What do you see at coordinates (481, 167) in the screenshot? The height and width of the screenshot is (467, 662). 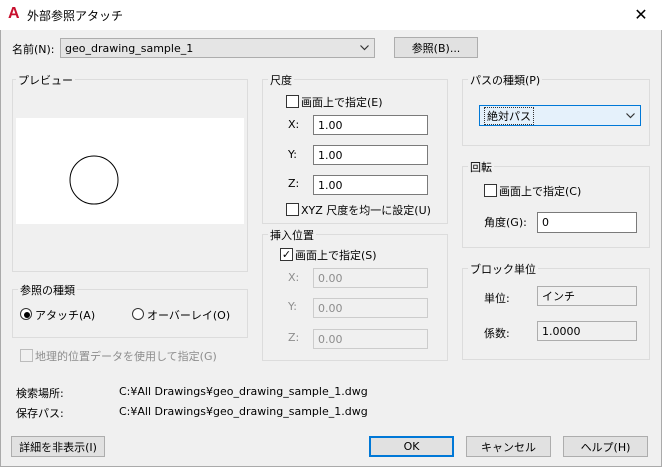 I see `rotation-legend: 回転` at bounding box center [481, 167].